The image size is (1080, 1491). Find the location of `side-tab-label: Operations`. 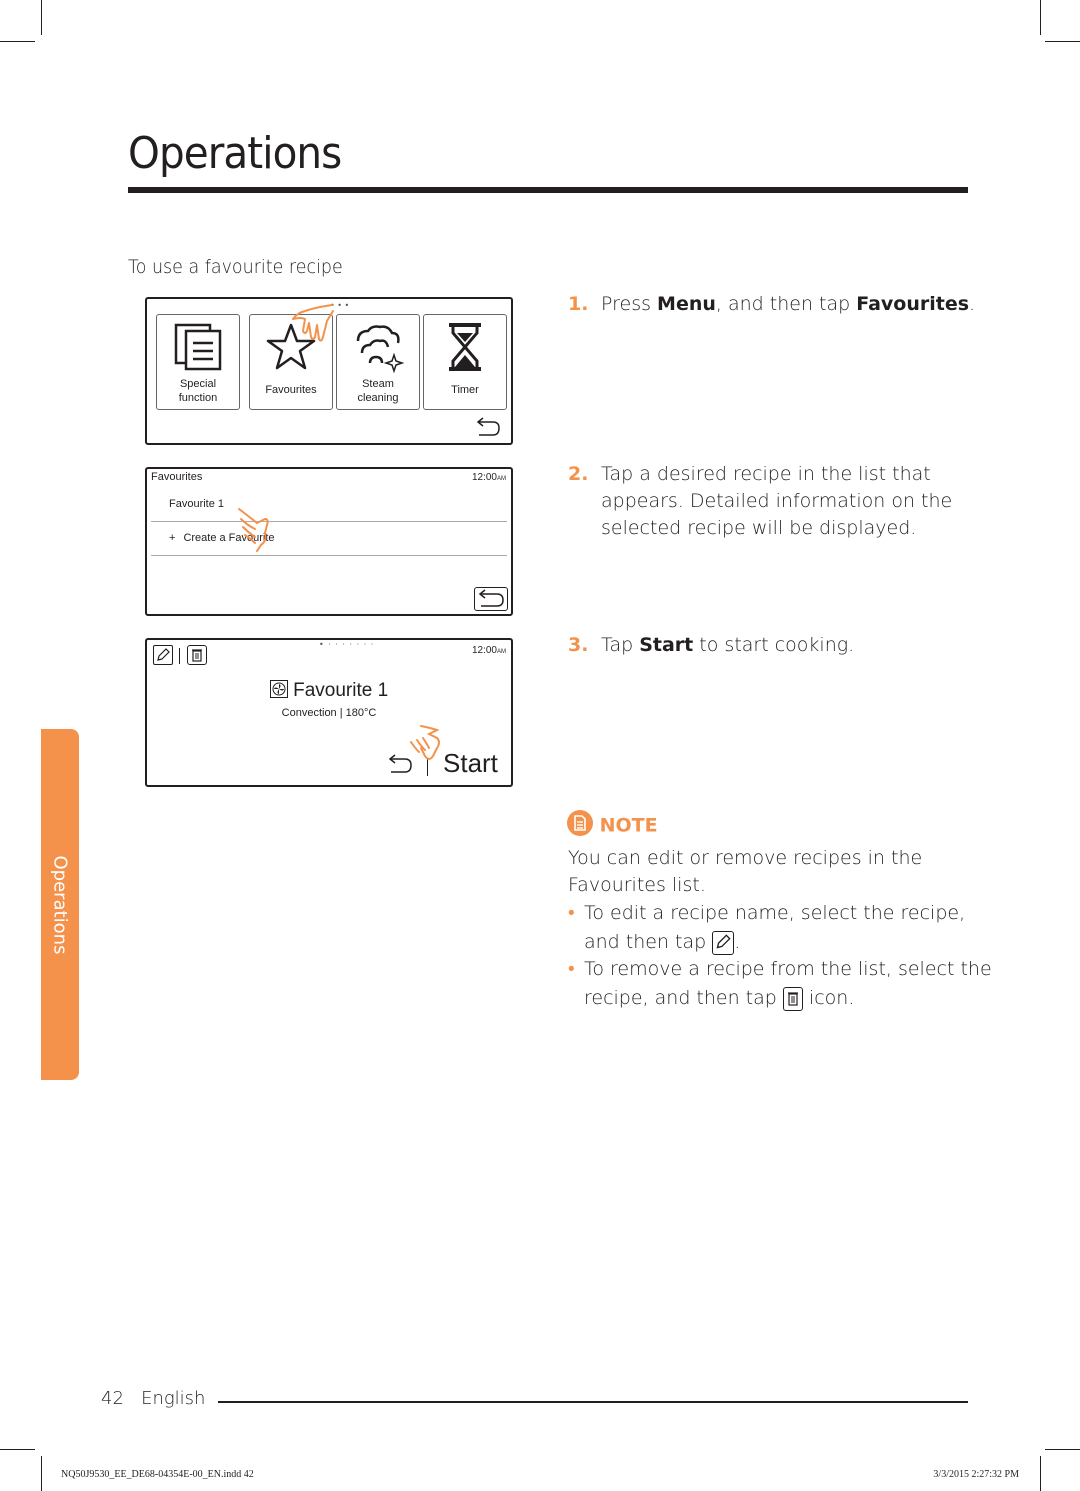

side-tab-label: Operations is located at coordinates (60, 904).